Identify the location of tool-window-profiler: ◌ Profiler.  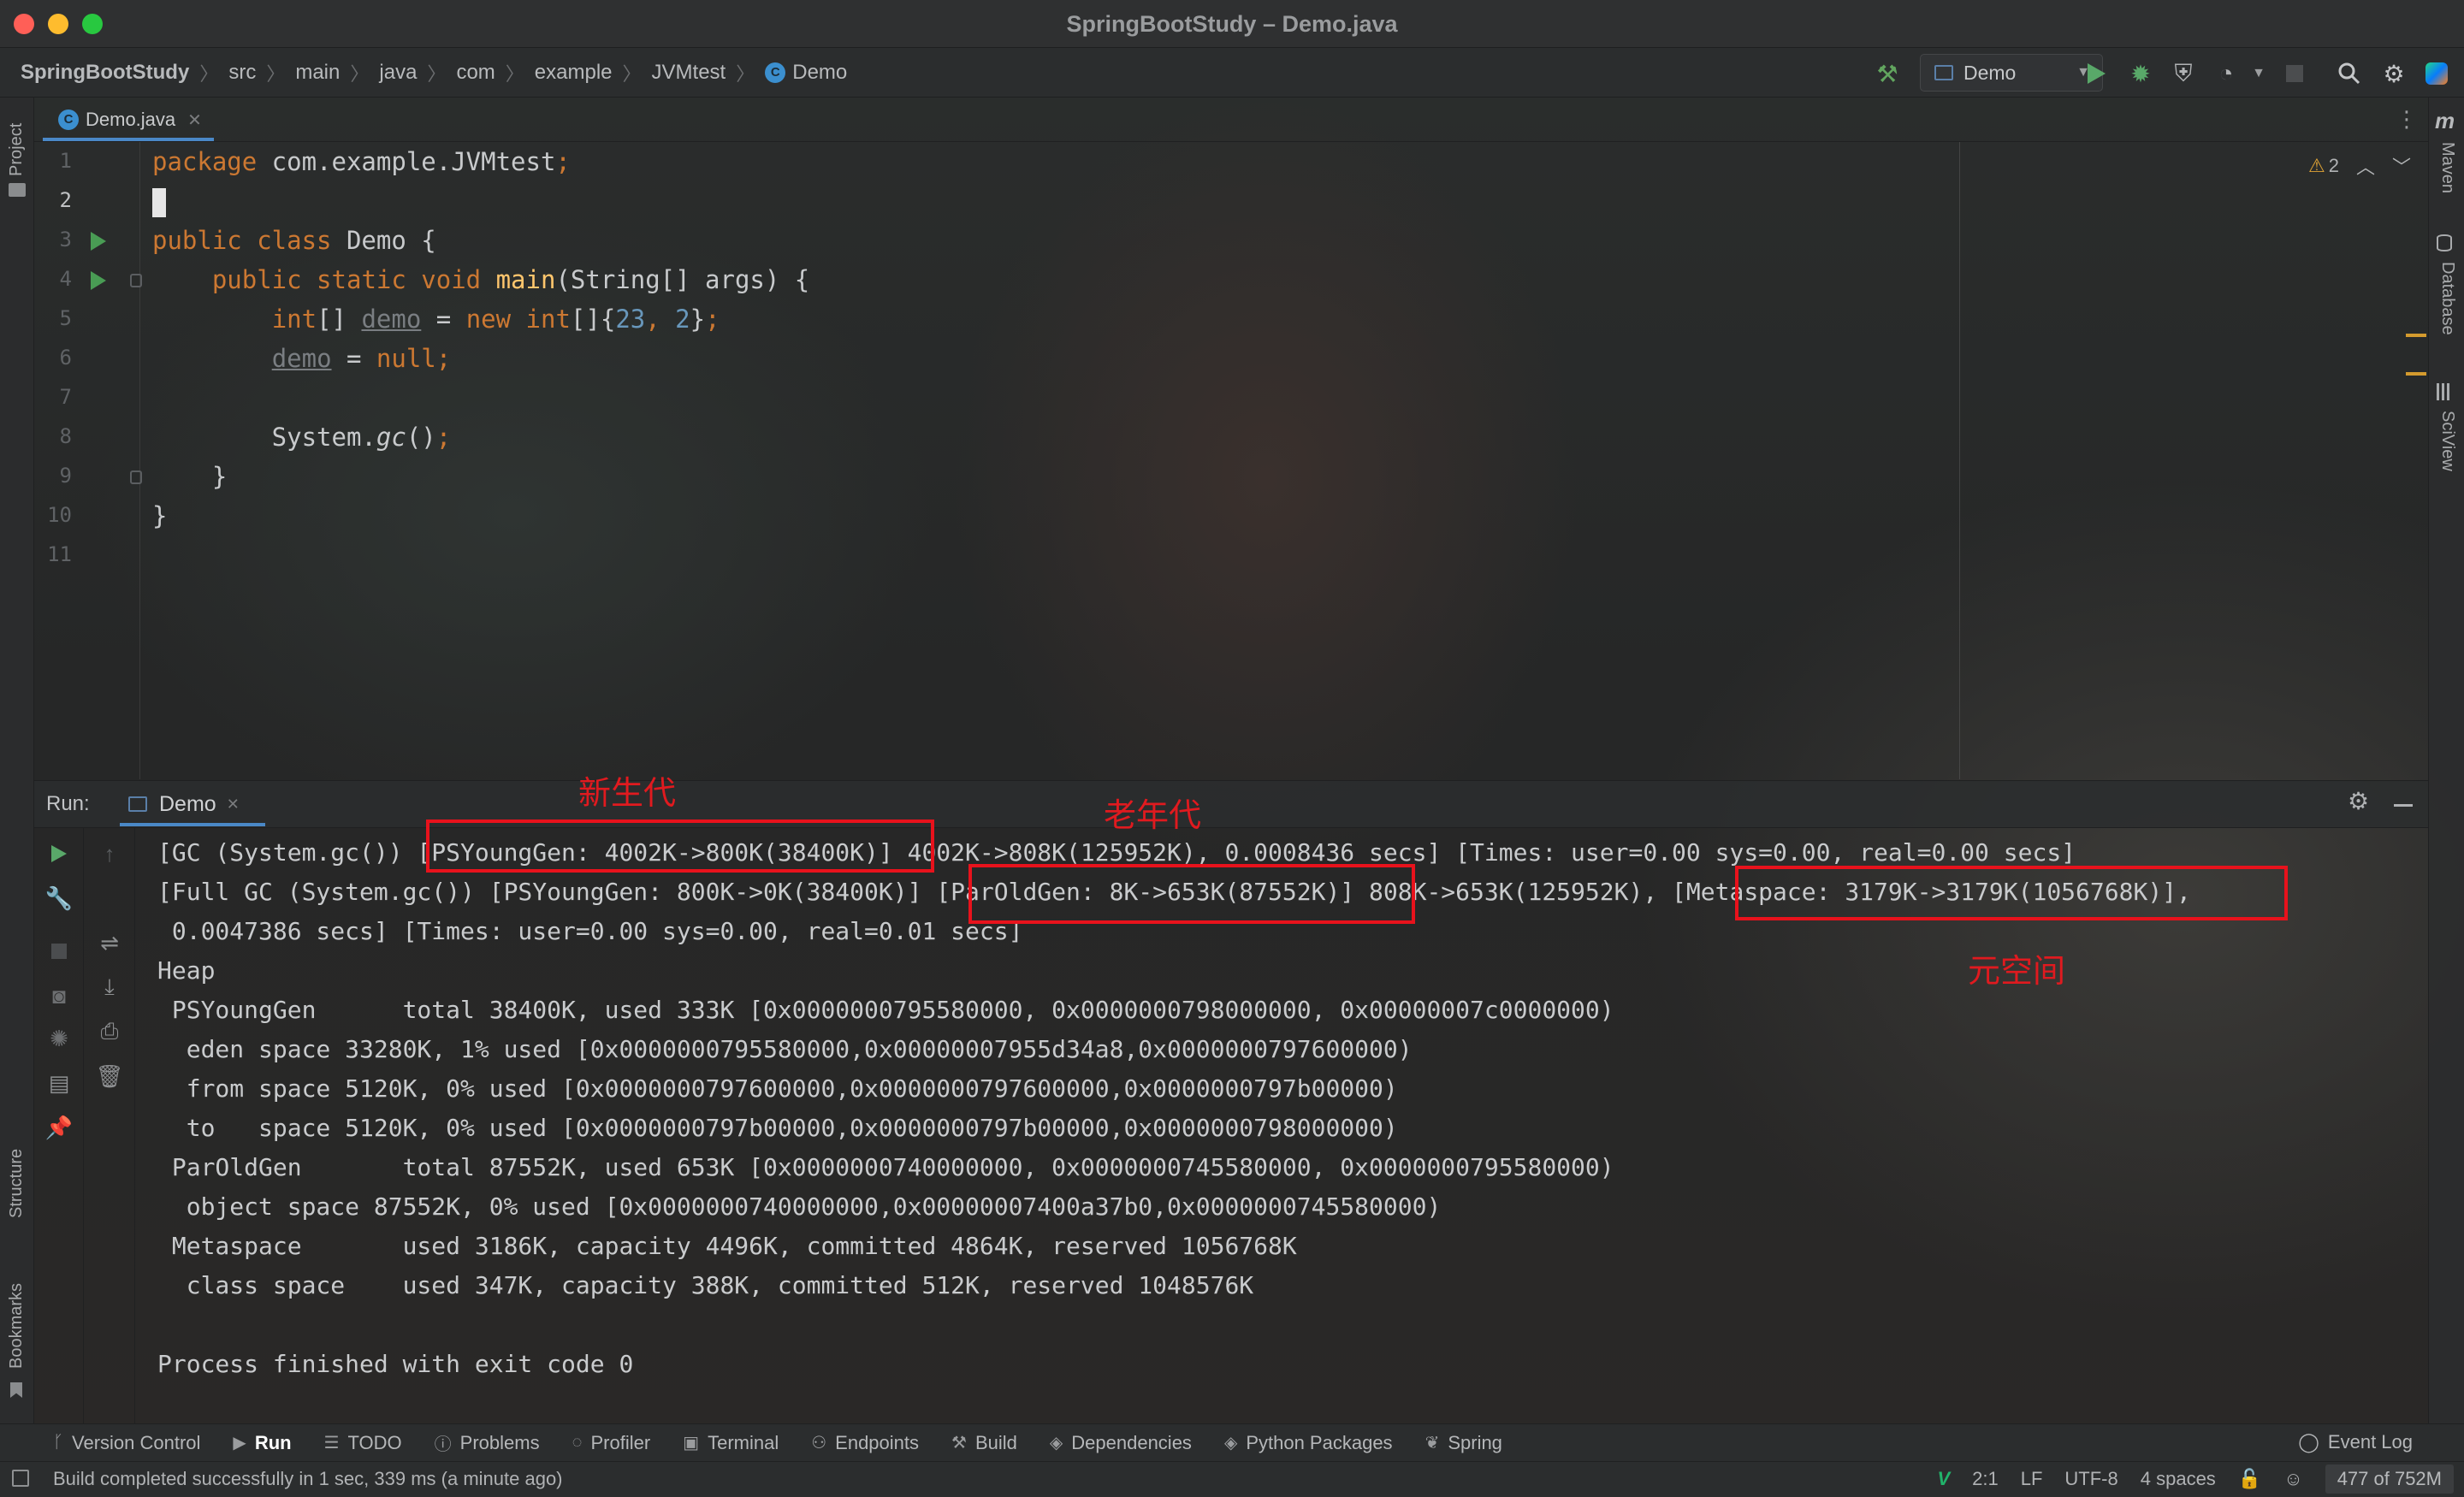
(611, 1443).